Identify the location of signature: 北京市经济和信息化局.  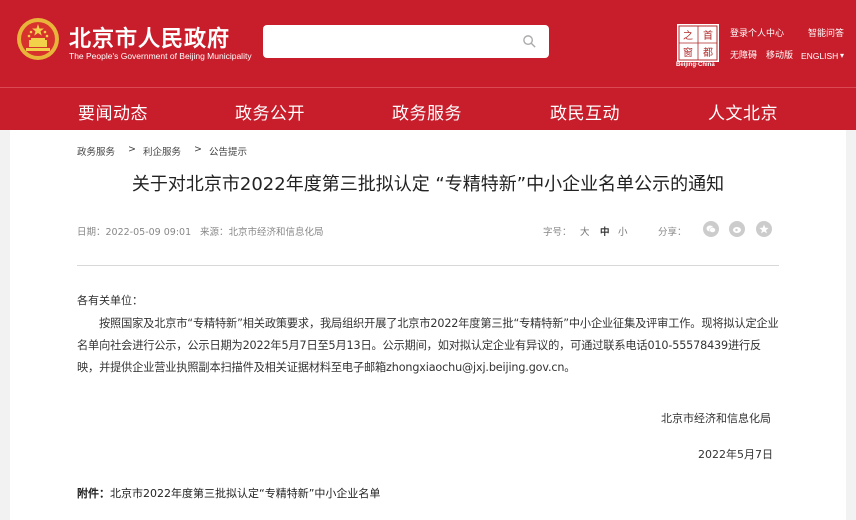
(716, 418).